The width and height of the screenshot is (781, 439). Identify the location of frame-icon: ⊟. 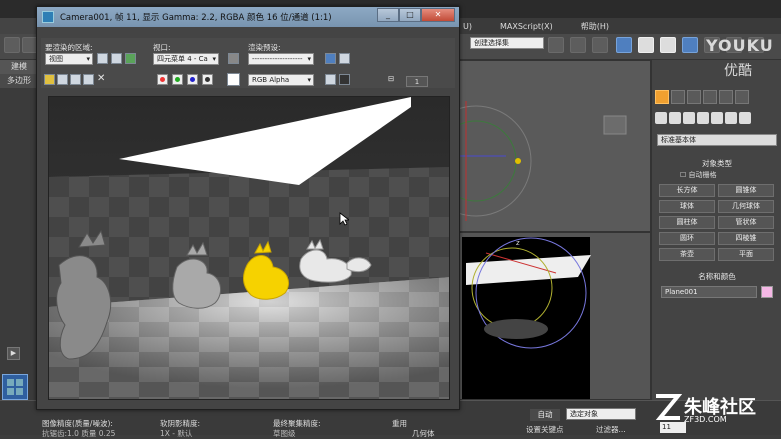
(391, 78).